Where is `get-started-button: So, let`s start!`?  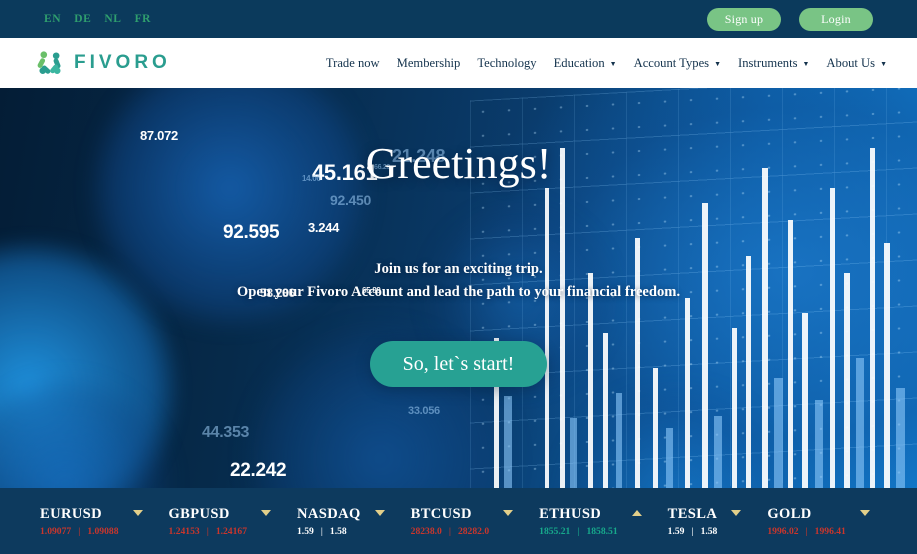
get-started-button: So, let`s start! is located at coordinates (458, 364).